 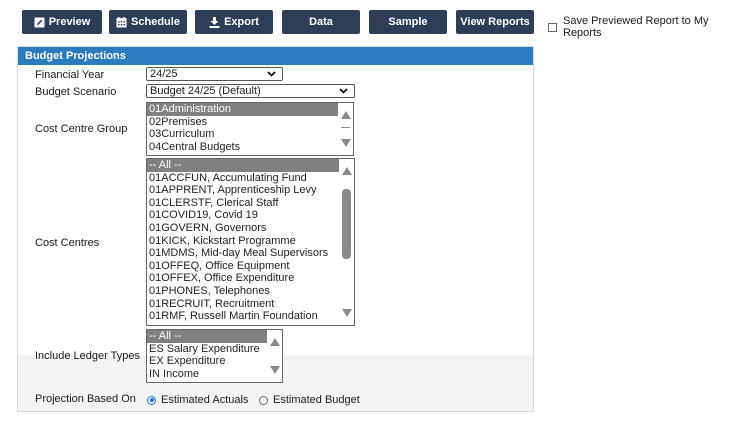 I want to click on scroll-divider, so click(x=345, y=127).